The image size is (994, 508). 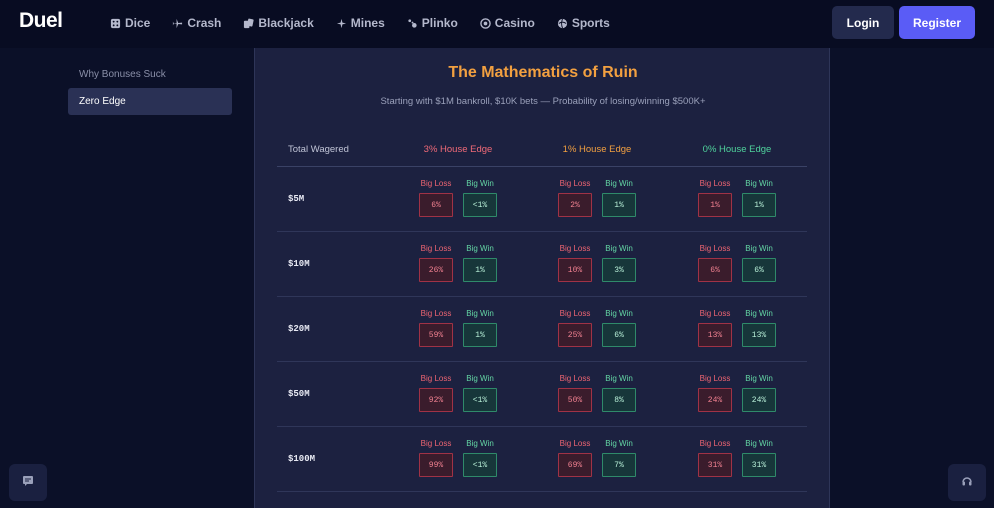 I want to click on cell-3-edge: Big Loss 26% Big Win 1%, so click(x=458, y=264).